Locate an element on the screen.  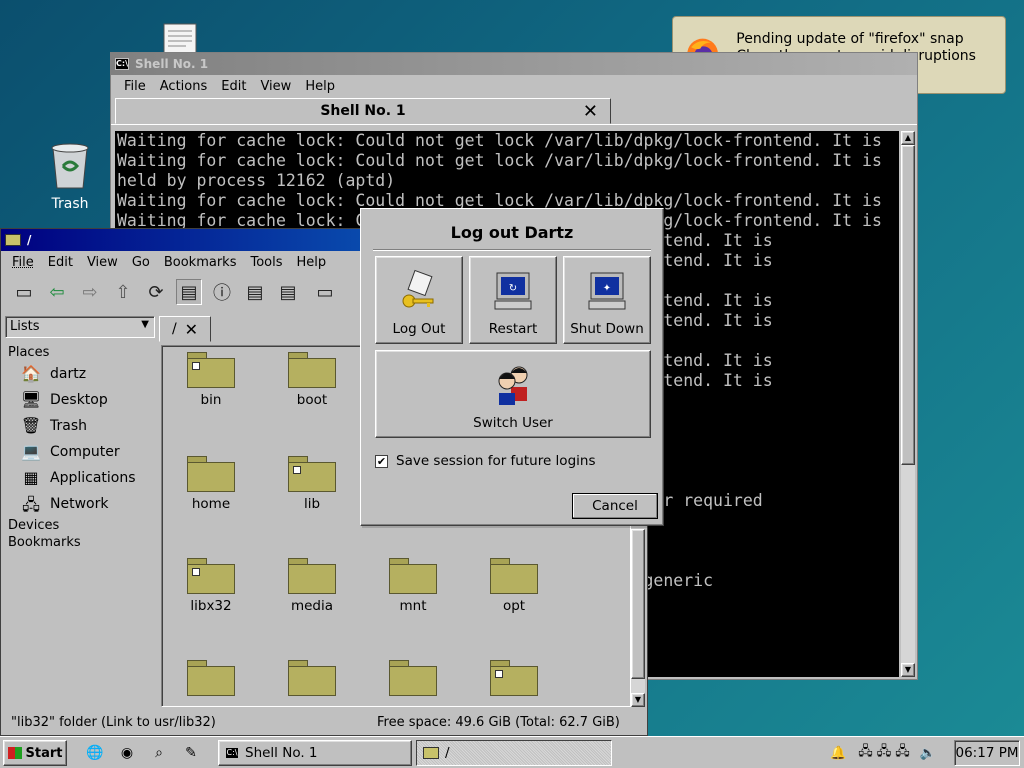
close-tab-icon: ✕ is located at coordinates (590, 111).